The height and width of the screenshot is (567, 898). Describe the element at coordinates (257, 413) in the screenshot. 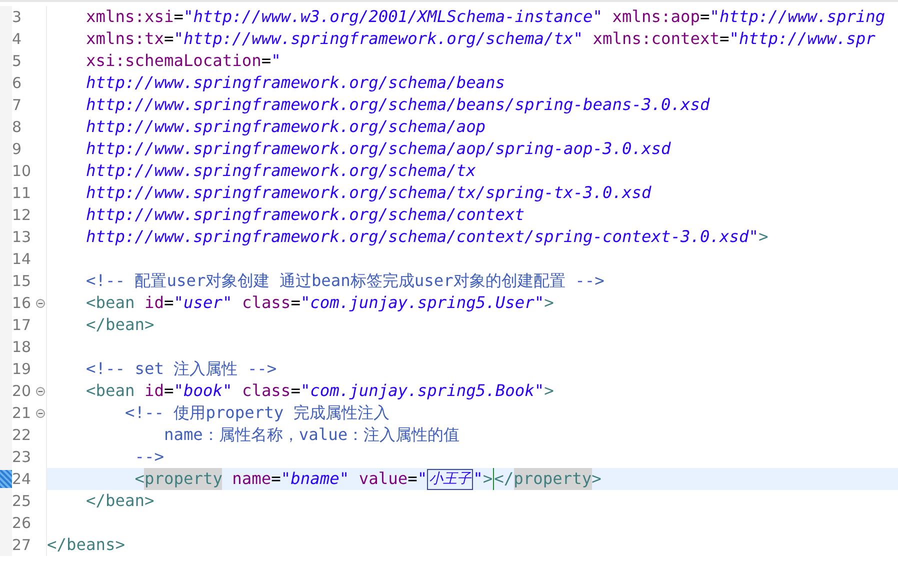

I see `xml-comment: <!-- 使用property 完成属性注入` at that location.